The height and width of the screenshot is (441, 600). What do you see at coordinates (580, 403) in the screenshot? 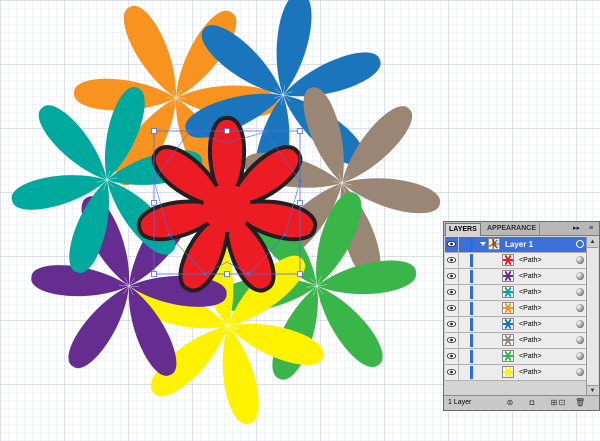
I see `delete-icon: 🗑` at bounding box center [580, 403].